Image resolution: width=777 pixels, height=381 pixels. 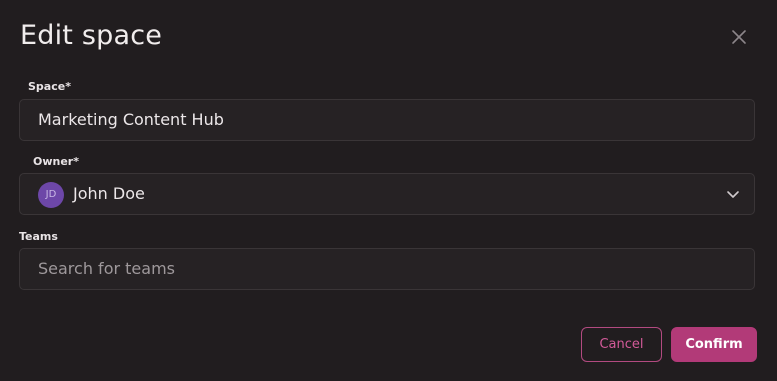 I want to click on cancel-button: Cancel, so click(x=621, y=344).